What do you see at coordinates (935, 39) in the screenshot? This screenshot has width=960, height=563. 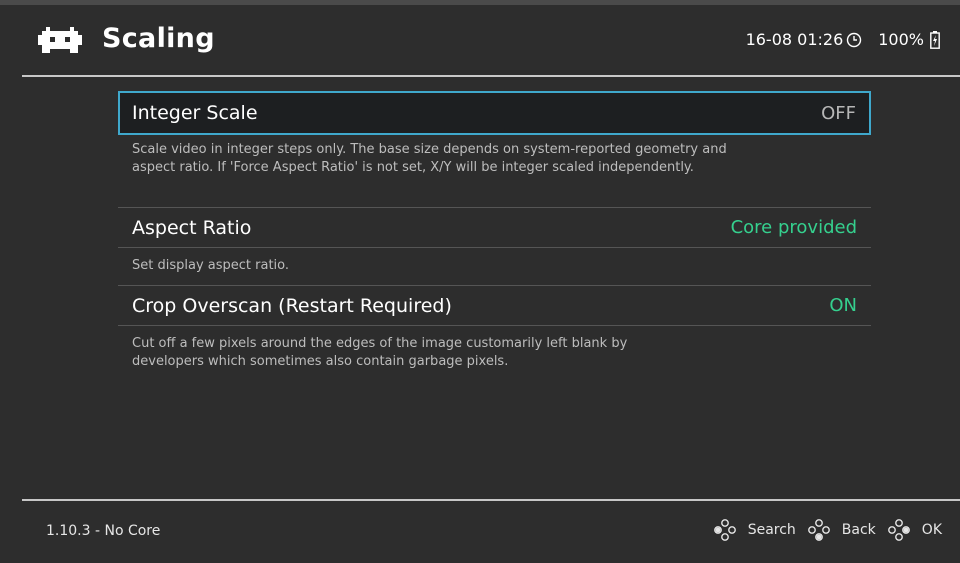 I see `battery-charging-icon` at bounding box center [935, 39].